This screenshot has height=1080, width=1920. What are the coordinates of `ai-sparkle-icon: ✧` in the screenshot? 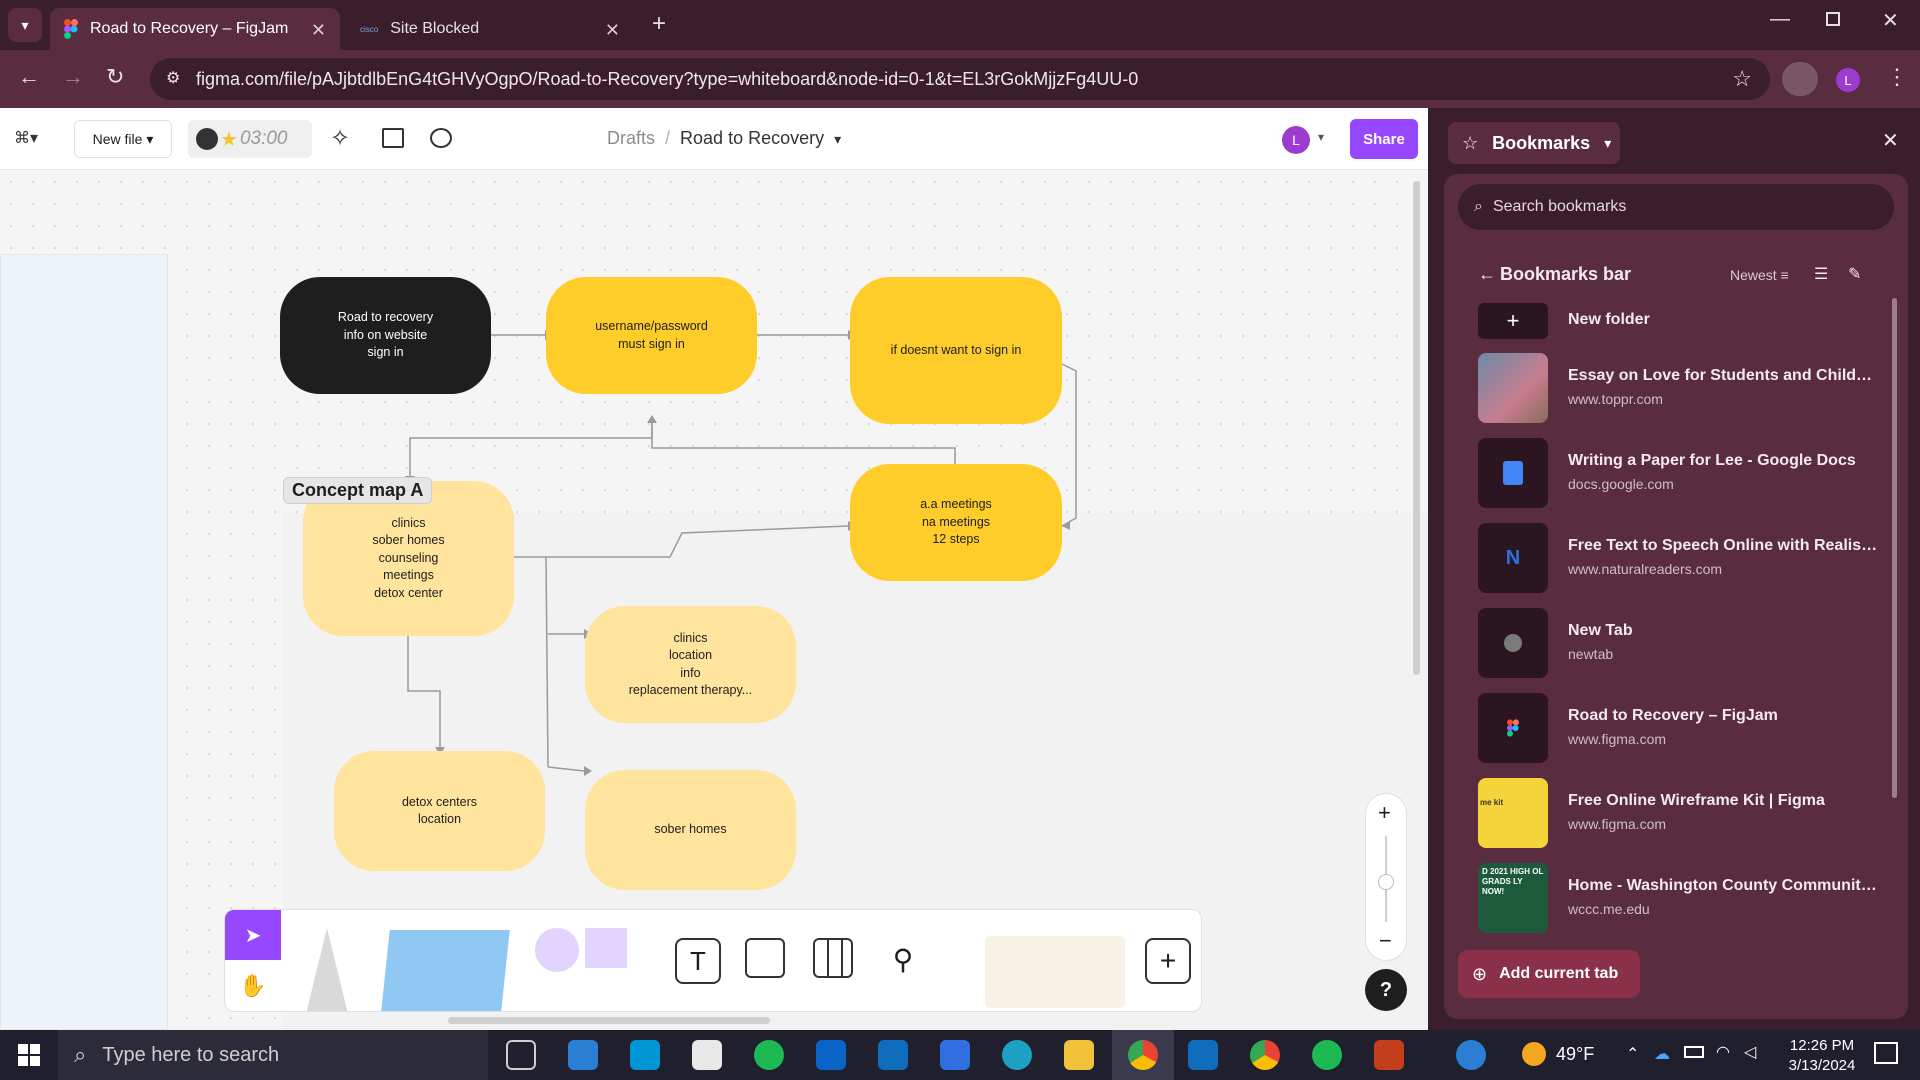 It's located at (340, 138).